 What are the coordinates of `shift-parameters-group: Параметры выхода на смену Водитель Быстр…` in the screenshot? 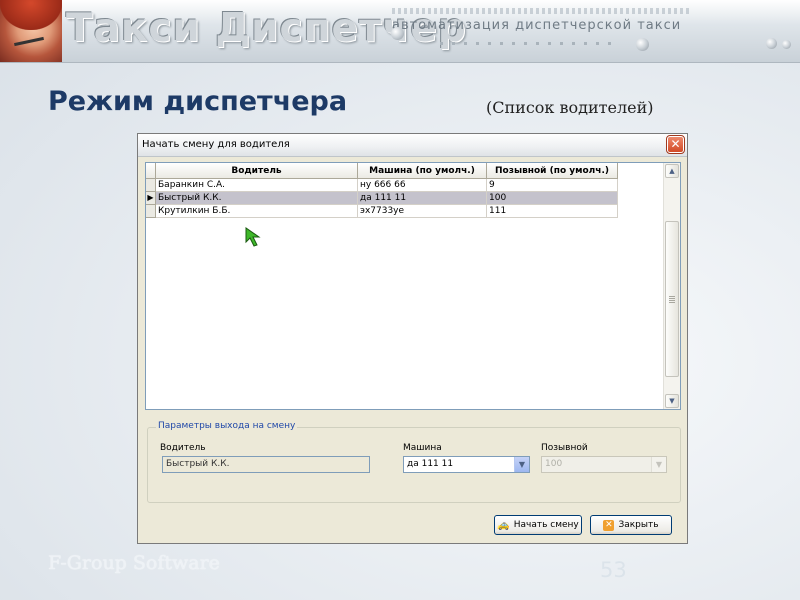 It's located at (414, 462).